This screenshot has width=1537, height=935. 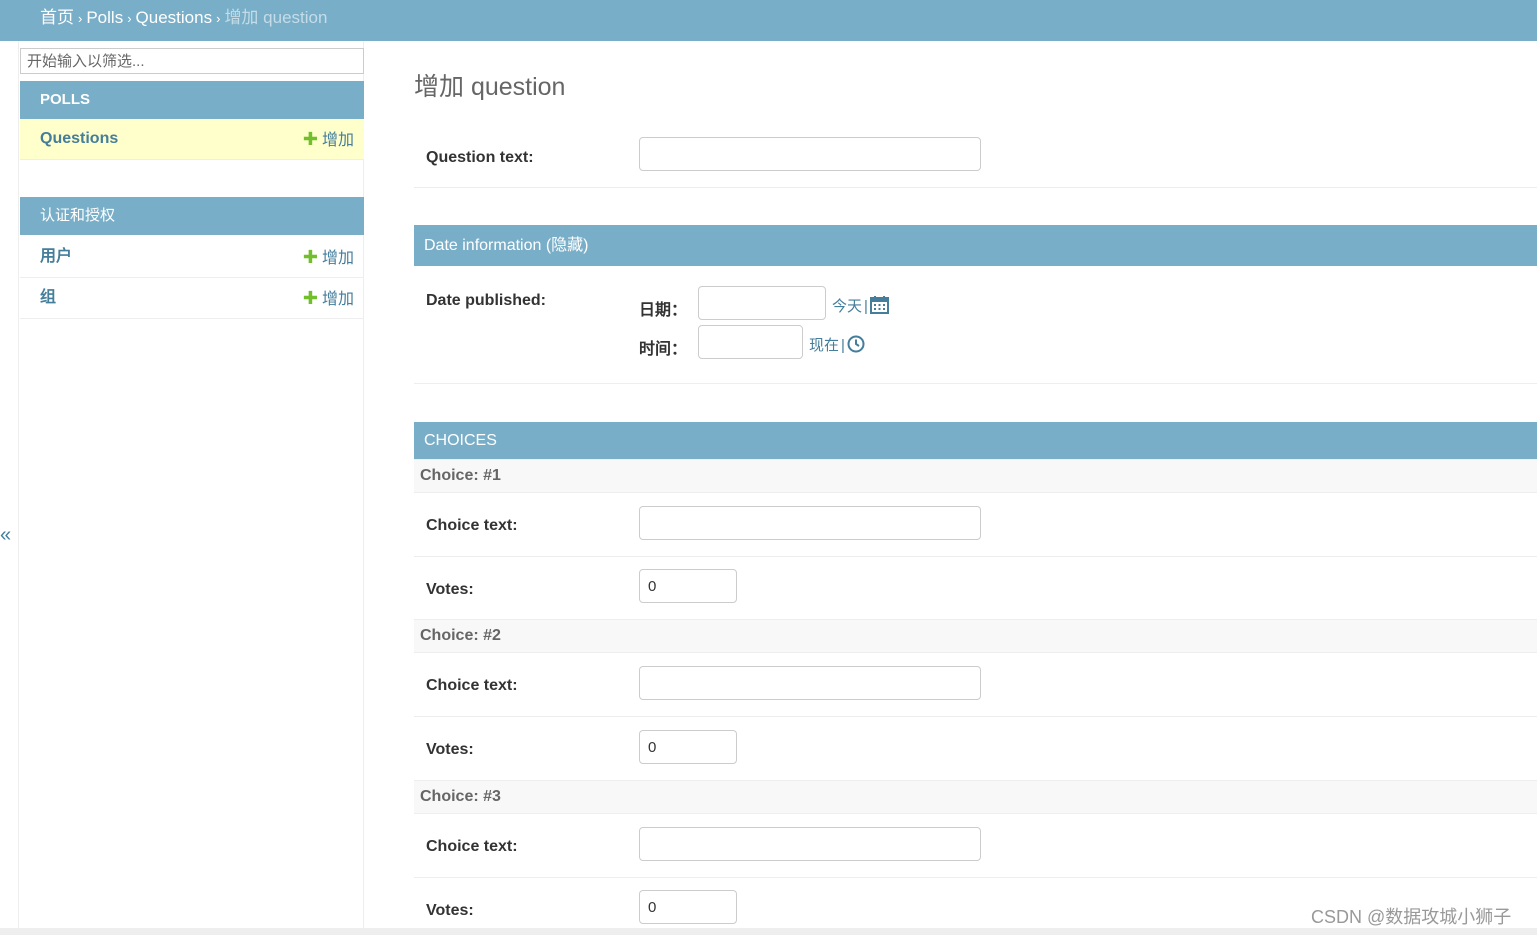 I want to click on sidebar-item-questions: Questions ✚ 增加, so click(x=192, y=139).